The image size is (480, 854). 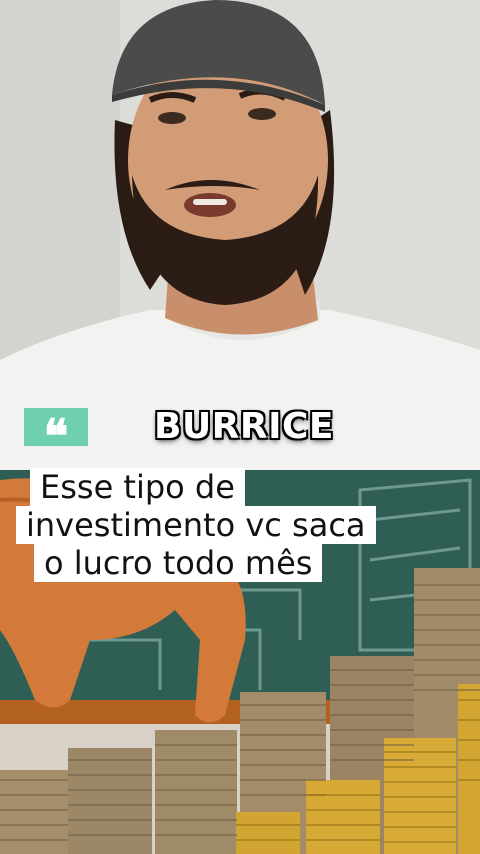 What do you see at coordinates (137, 487) in the screenshot?
I see `caption-line-1: Esse tipo de` at bounding box center [137, 487].